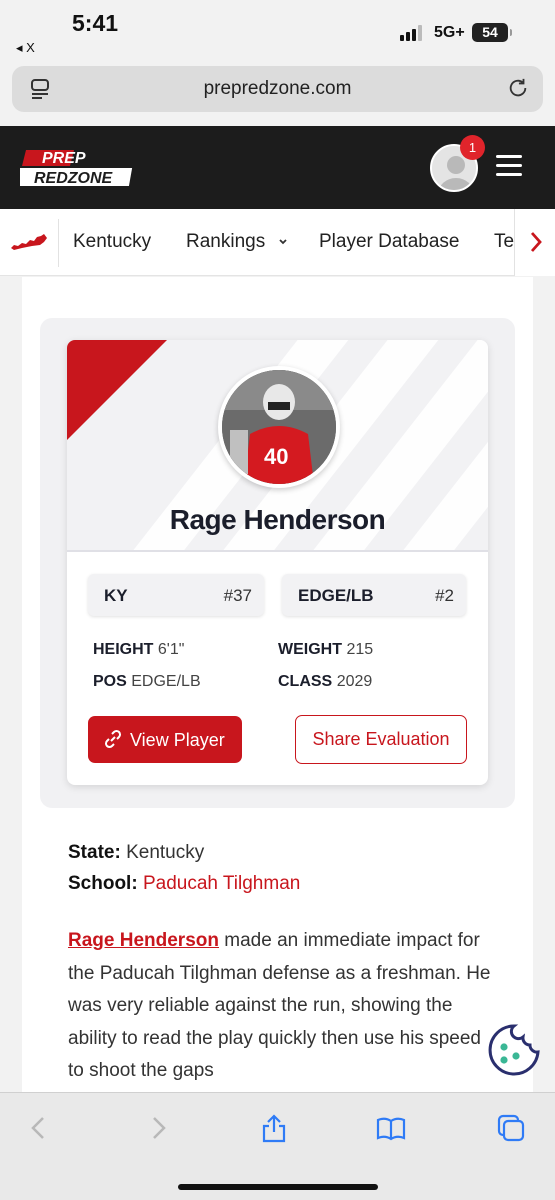 The image size is (555, 1200). I want to click on logo-text-prep: PREP, so click(64, 158).